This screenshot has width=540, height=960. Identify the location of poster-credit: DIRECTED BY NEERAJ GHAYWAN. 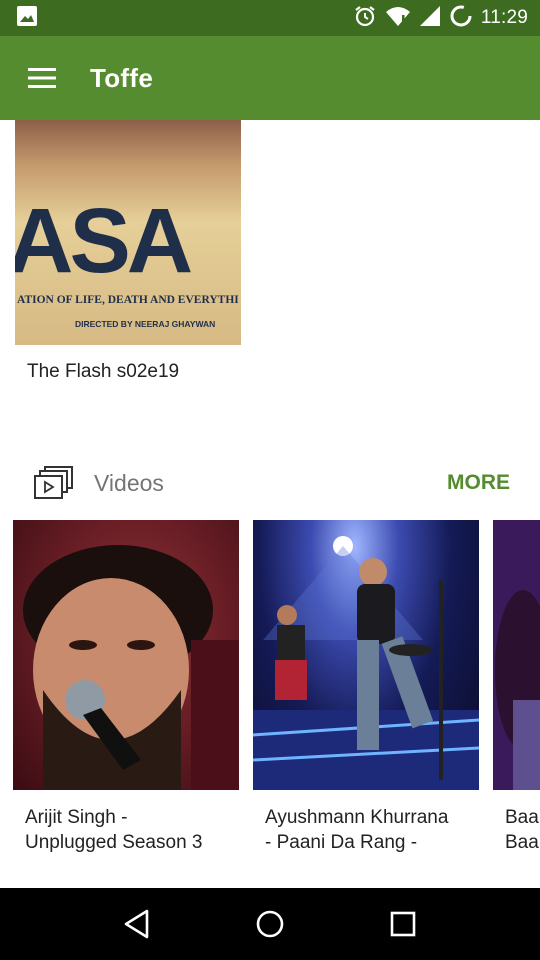
(145, 324).